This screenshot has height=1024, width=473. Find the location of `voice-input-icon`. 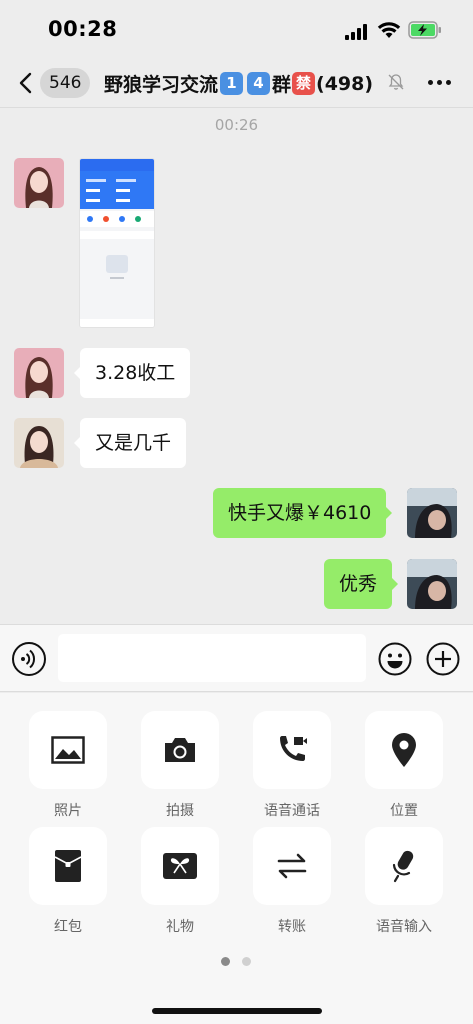

voice-input-icon is located at coordinates (28, 659).